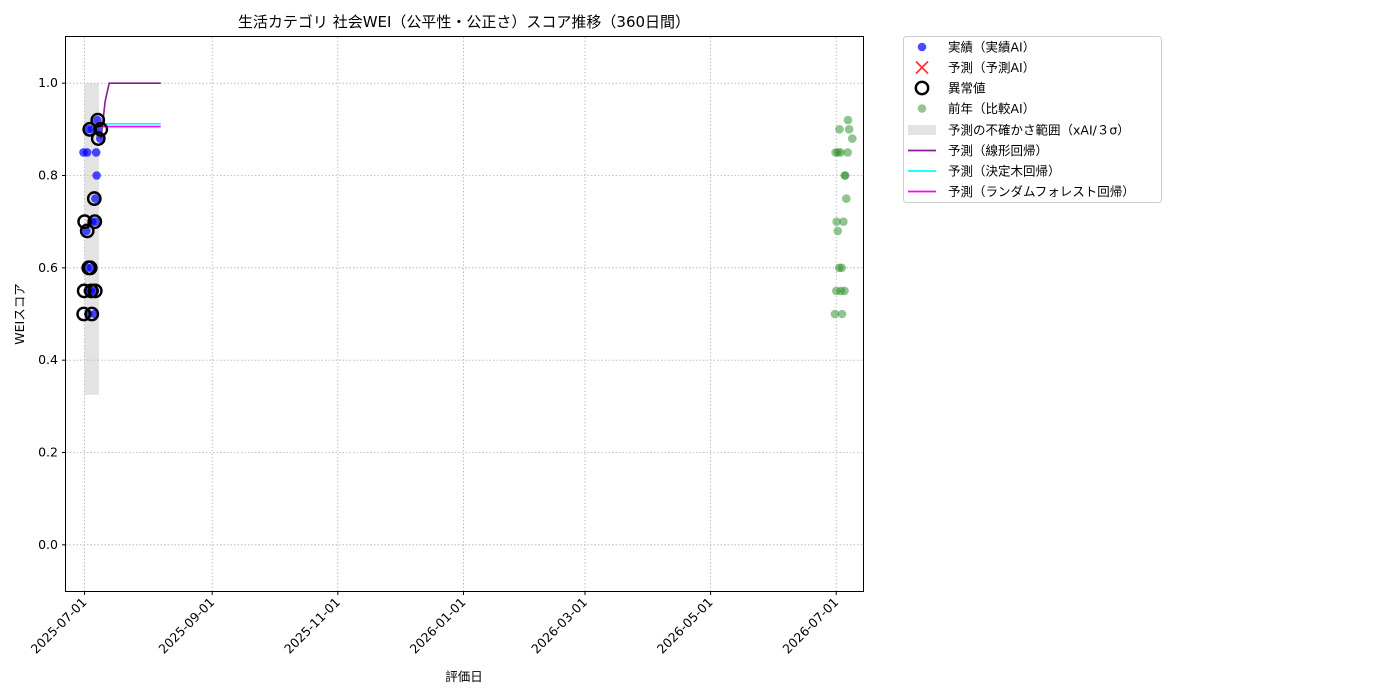 The height and width of the screenshot is (700, 1400). What do you see at coordinates (438, 626) in the screenshot?
I see `x-tick-label: 2026-01-01` at bounding box center [438, 626].